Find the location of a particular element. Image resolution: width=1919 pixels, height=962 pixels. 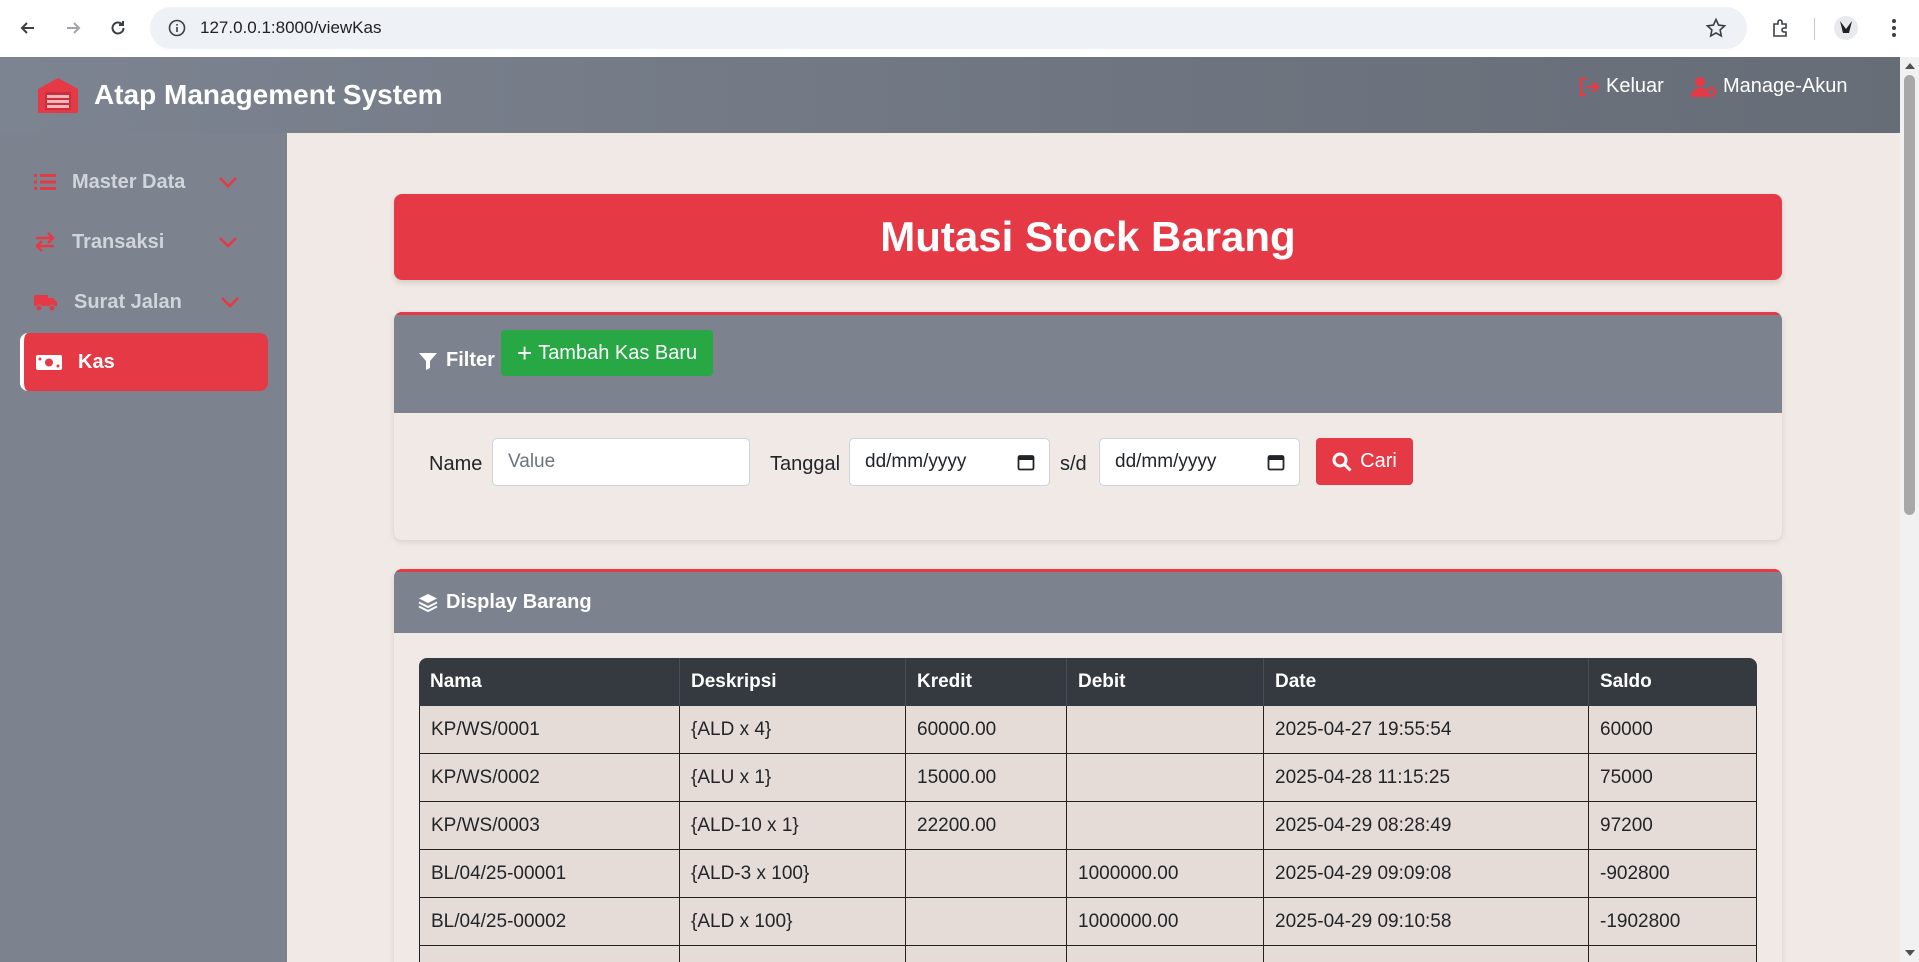

search-label: Cari is located at coordinates (1378, 461).